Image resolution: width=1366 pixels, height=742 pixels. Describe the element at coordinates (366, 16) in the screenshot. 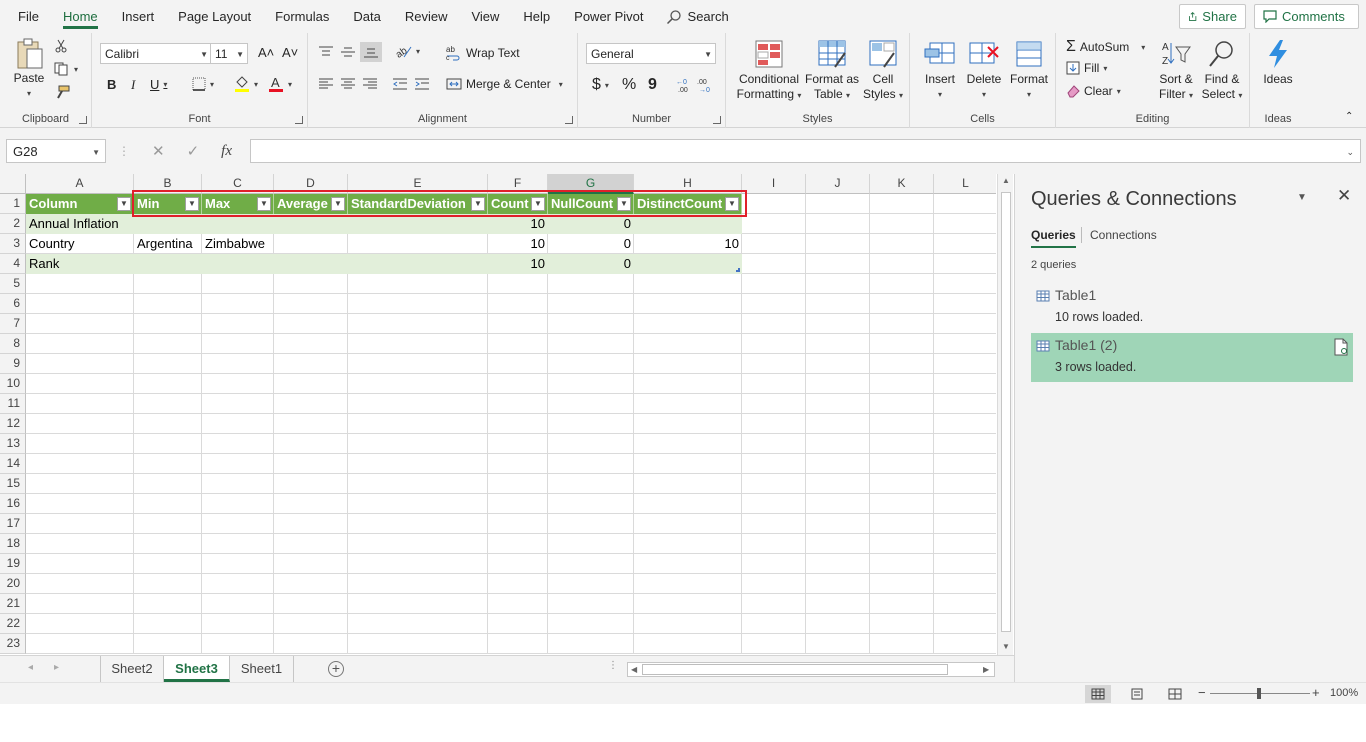

I see `tab-data: Data` at that location.